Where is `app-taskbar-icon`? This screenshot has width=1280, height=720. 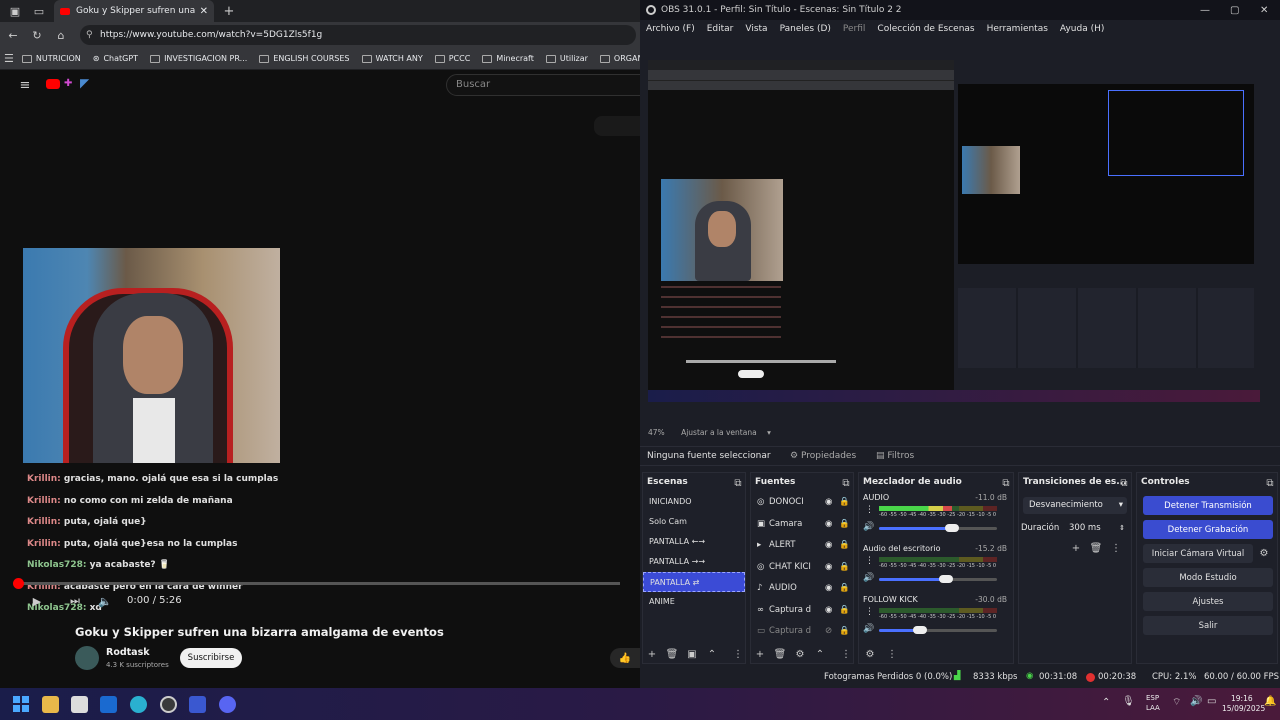
app-taskbar-icon is located at coordinates (197, 704).